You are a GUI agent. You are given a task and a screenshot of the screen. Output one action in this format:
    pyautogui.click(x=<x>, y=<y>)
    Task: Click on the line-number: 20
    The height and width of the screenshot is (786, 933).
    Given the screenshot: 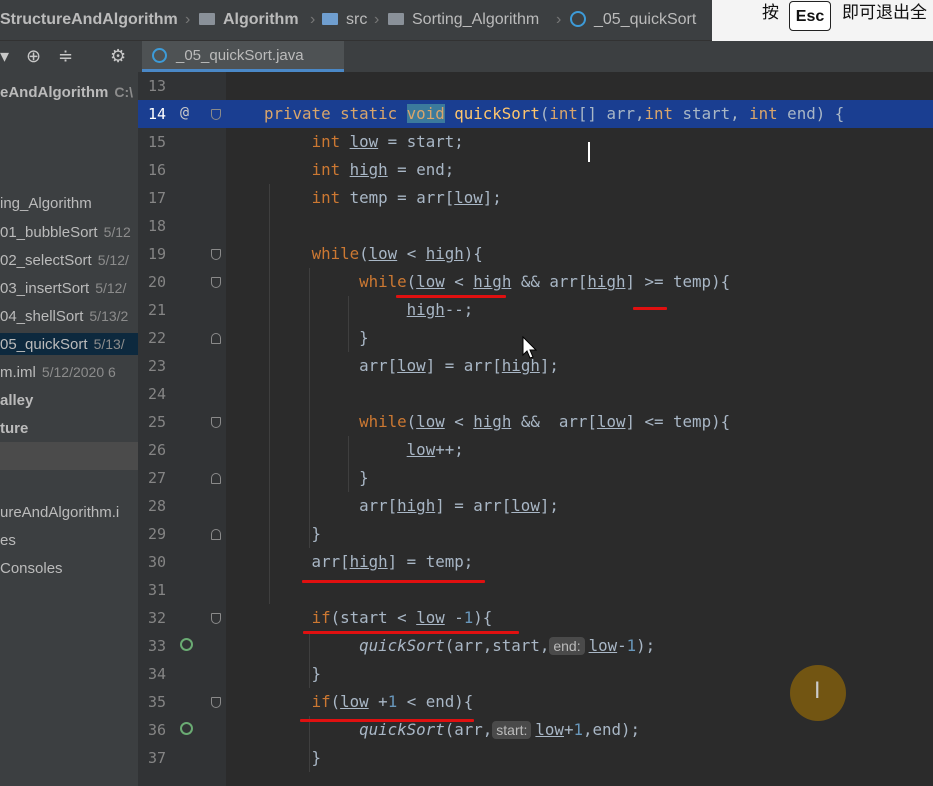 What is the action you would take?
    pyautogui.click(x=156, y=282)
    